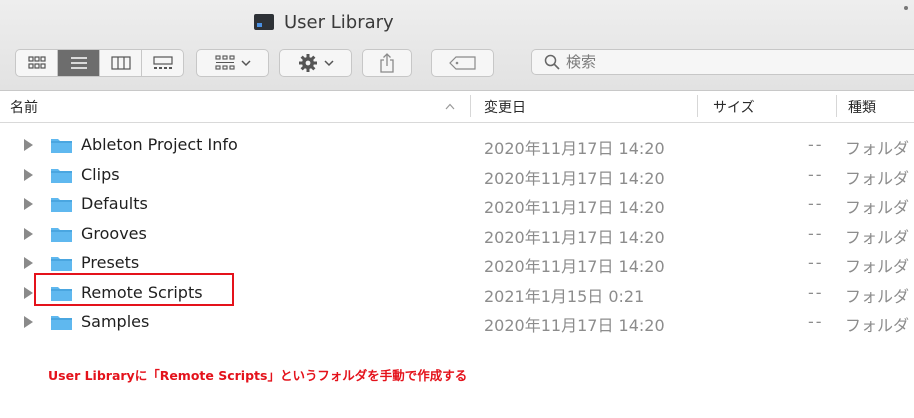  I want to click on icon-view-icon, so click(36, 62).